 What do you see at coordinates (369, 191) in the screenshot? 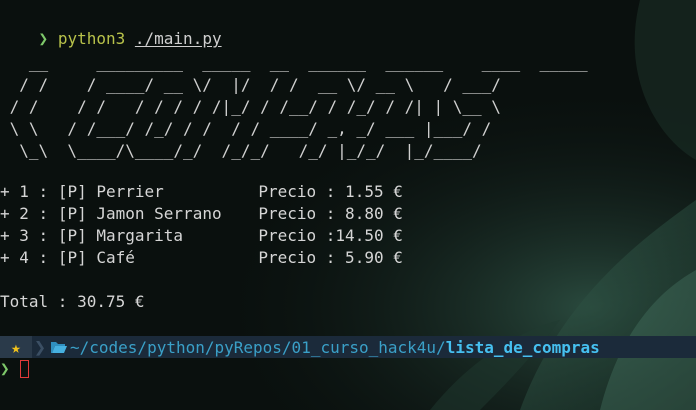
I see `item-price: 1.55 €` at bounding box center [369, 191].